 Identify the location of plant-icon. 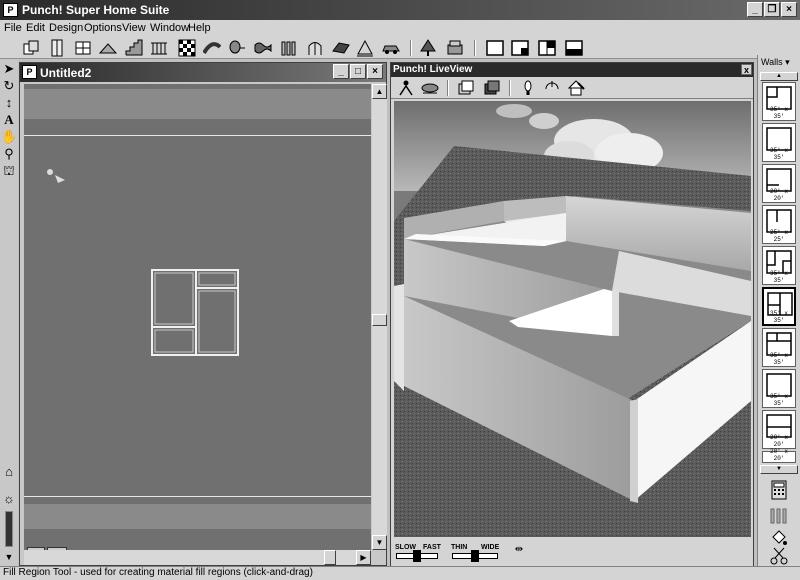
(237, 48).